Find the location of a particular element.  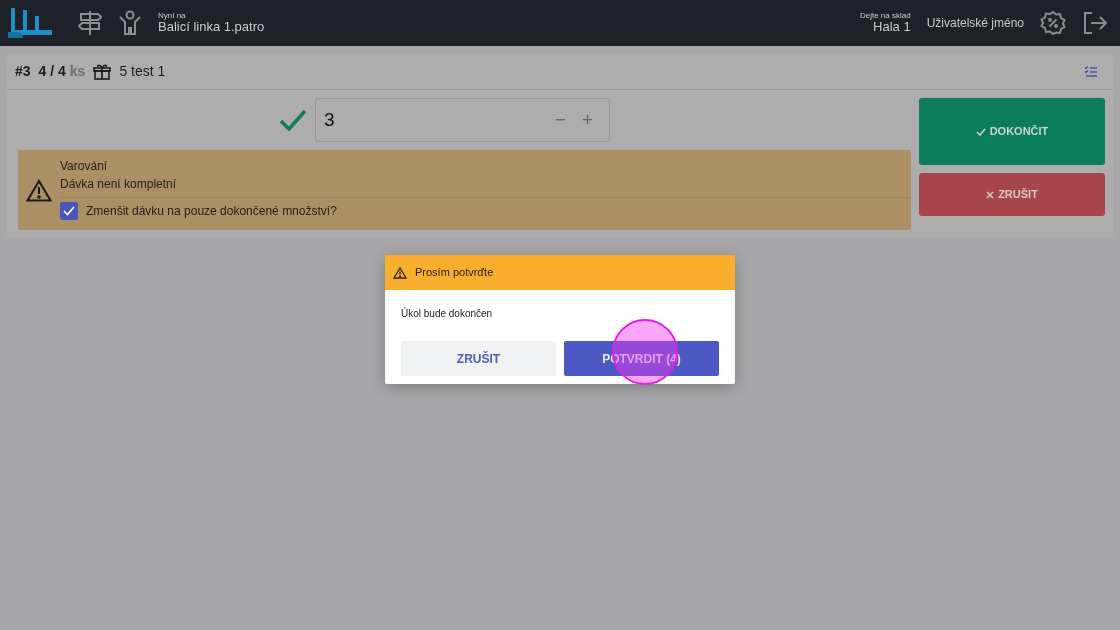

signpost-icon is located at coordinates (90, 23).